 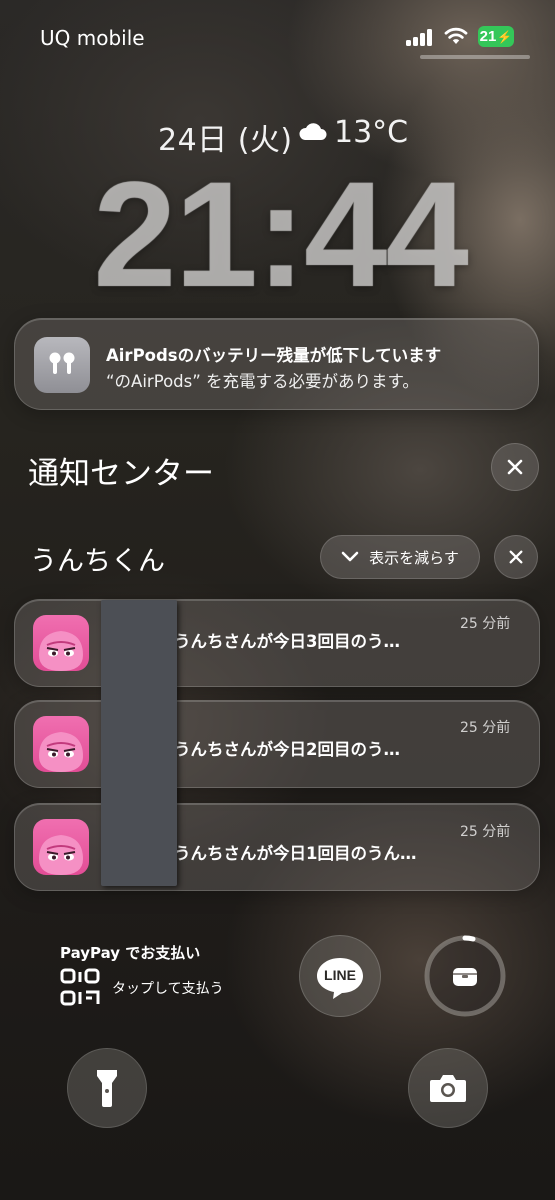 I want to click on qr-code-icon, so click(x=80, y=987).